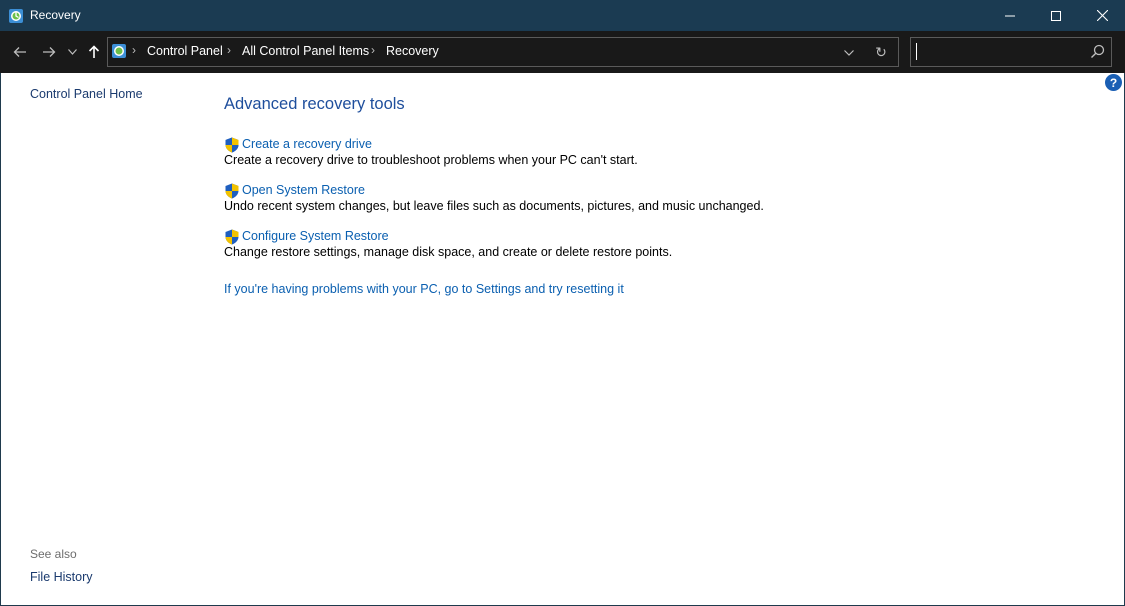 The height and width of the screenshot is (606, 1125). What do you see at coordinates (1113, 82) in the screenshot?
I see `help-icon: ?` at bounding box center [1113, 82].